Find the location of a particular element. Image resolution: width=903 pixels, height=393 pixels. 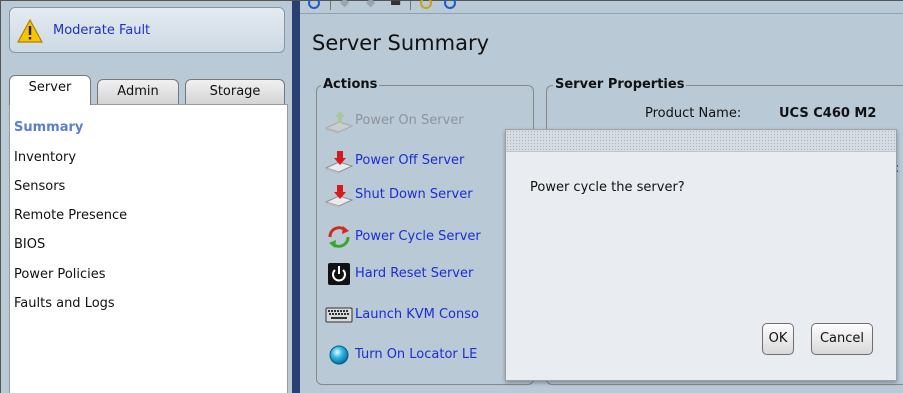

locator-toolbar-icon is located at coordinates (426, 4).